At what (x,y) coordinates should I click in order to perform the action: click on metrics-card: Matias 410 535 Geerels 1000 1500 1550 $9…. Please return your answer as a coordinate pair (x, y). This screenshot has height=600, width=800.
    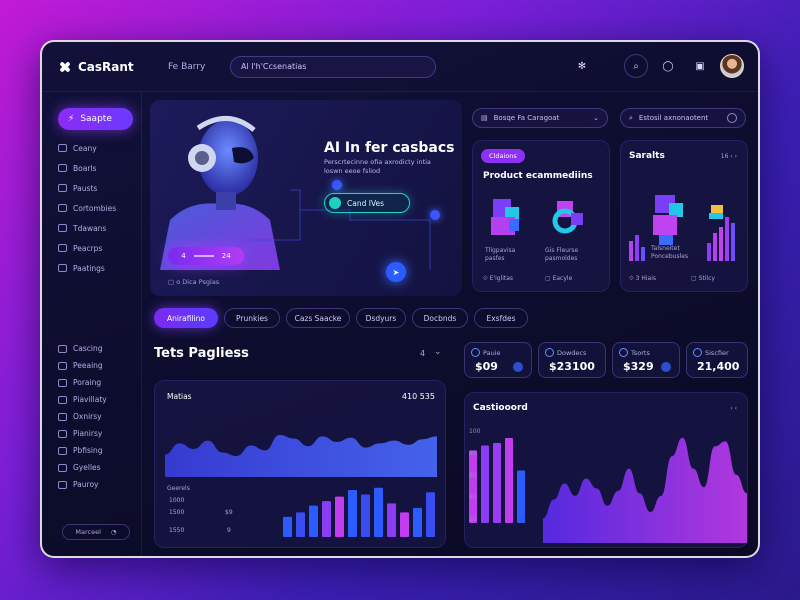
    Looking at the image, I should click on (300, 464).